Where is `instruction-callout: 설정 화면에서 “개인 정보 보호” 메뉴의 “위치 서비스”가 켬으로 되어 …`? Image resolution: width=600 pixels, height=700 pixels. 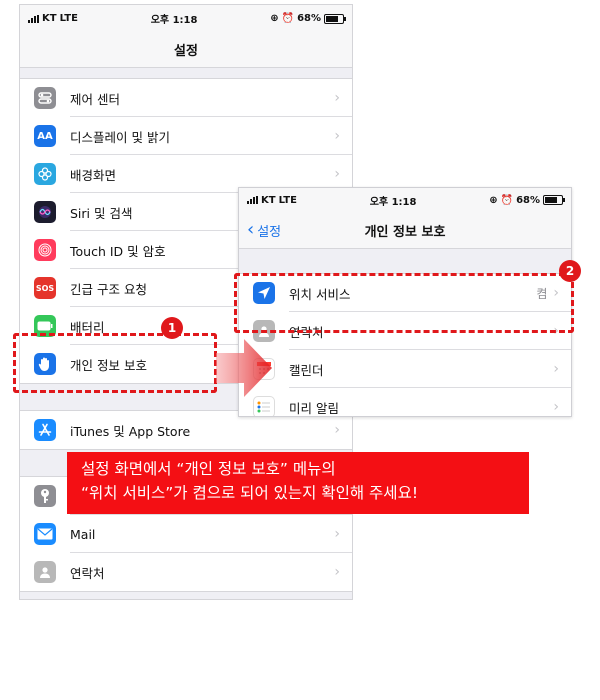
instruction-callout: 설정 화면에서 “개인 정보 보호” 메뉴의 “위치 서비스”가 켬으로 되어 … is located at coordinates (298, 483).